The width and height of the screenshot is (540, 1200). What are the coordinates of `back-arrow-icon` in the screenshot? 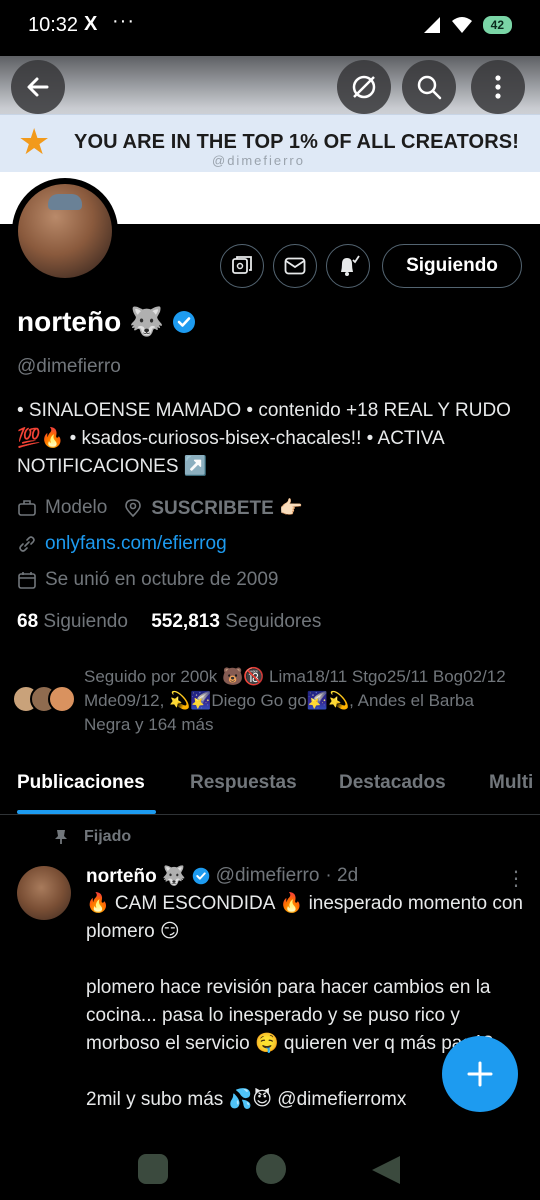 It's located at (38, 87).